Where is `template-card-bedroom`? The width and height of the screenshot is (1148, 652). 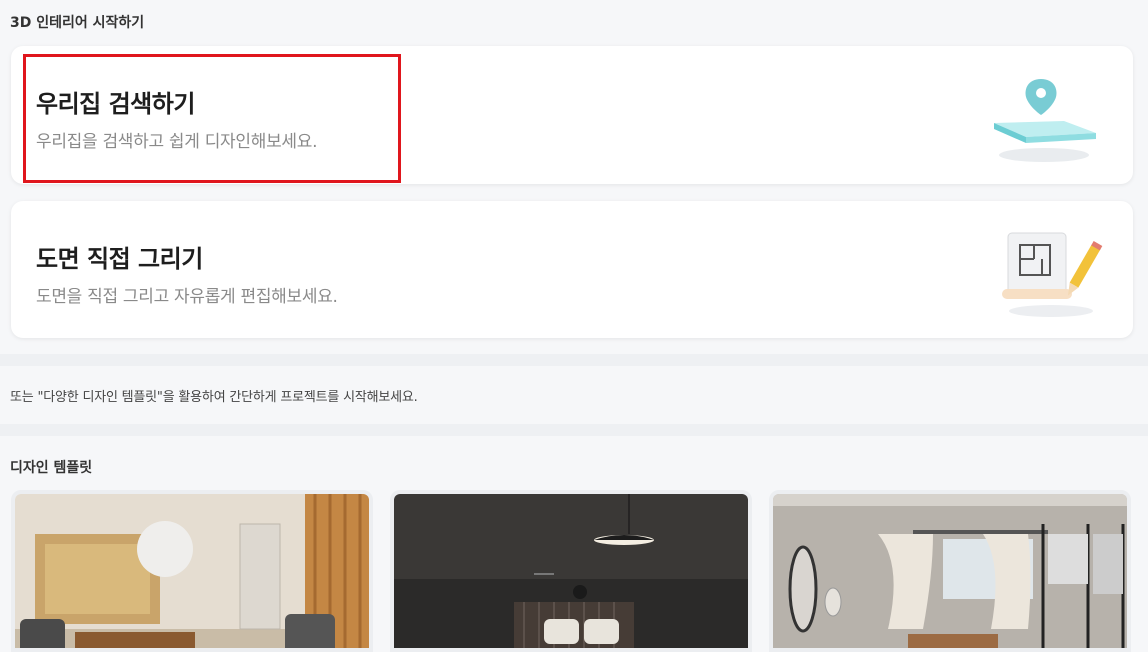
template-card-bedroom is located at coordinates (571, 571).